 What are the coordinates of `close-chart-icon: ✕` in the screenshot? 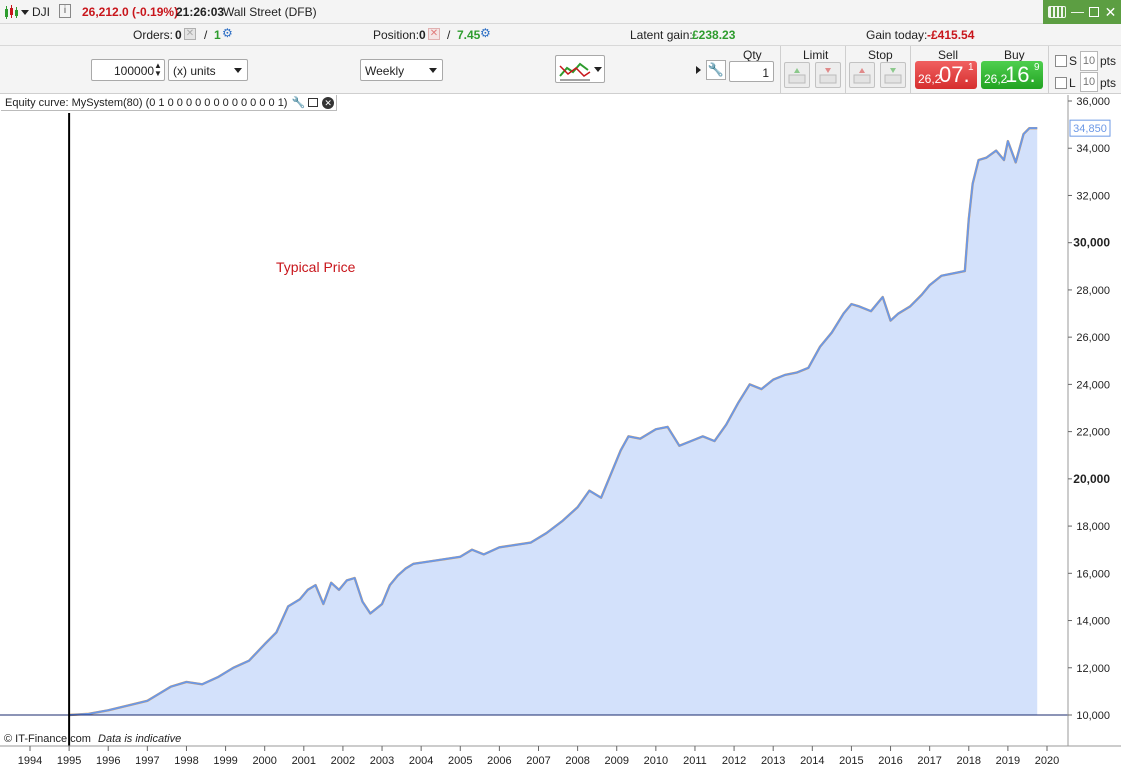 It's located at (328, 102).